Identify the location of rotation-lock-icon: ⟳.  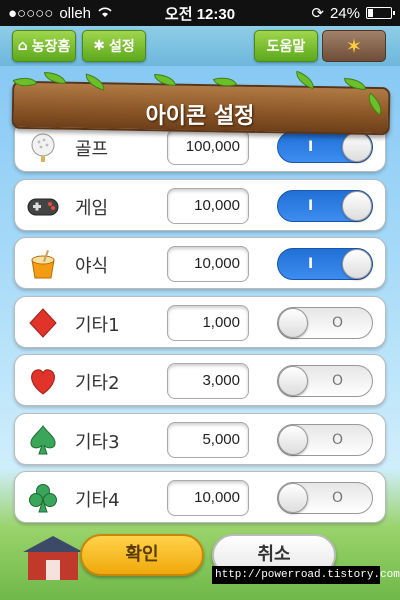
(317, 13).